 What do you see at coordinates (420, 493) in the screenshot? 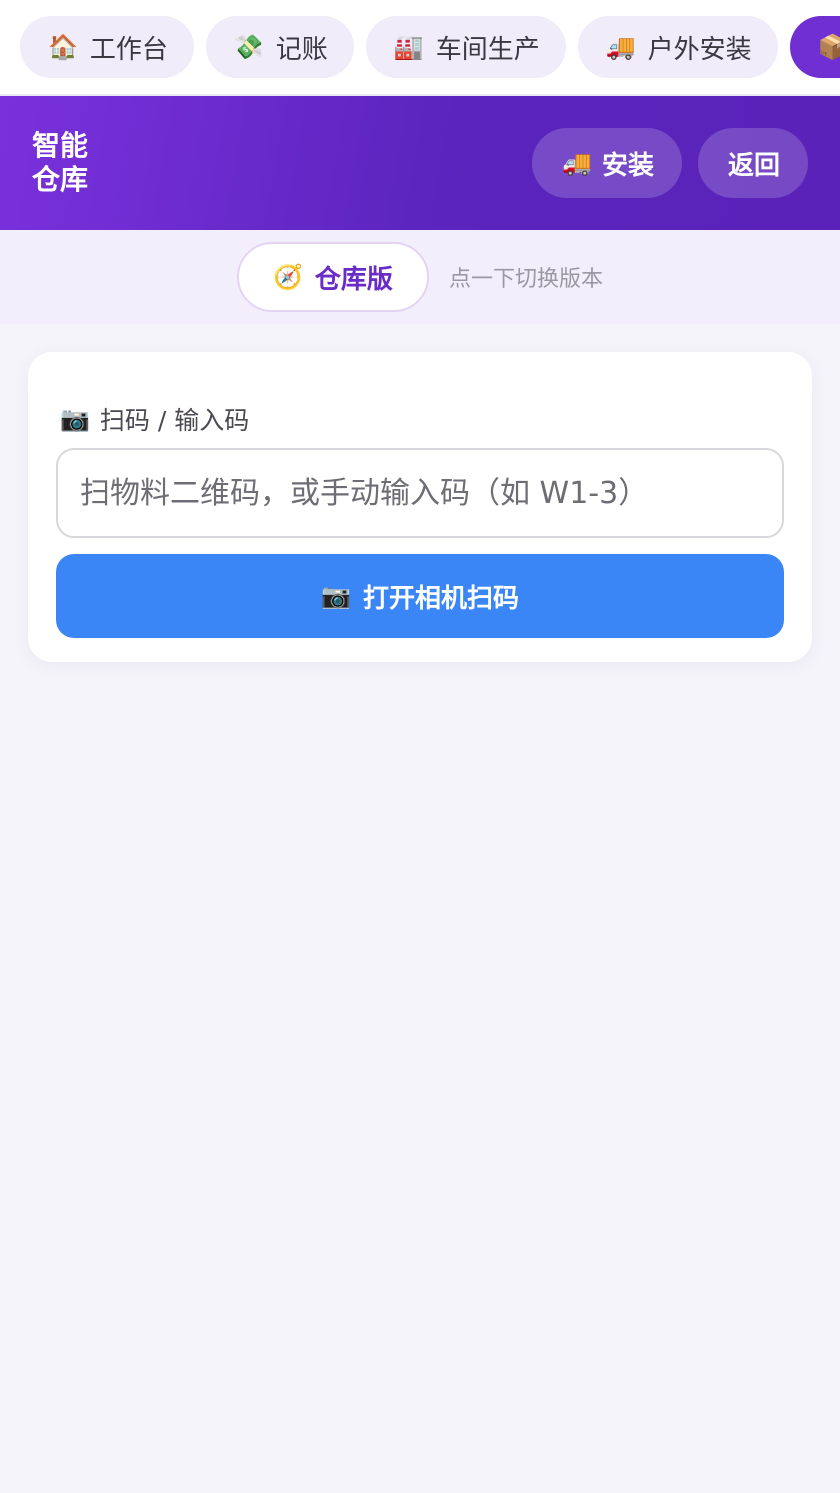
I see `code-input` at bounding box center [420, 493].